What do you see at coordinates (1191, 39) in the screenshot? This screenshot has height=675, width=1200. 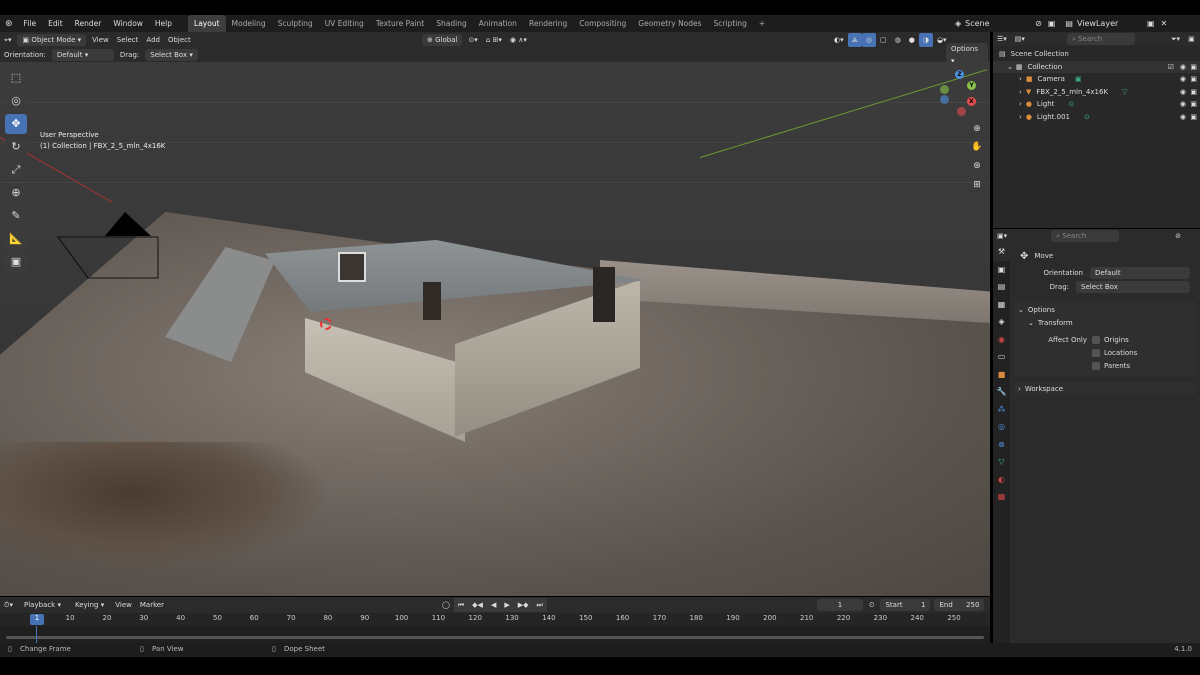 I see `new-collection-icon: ▣` at bounding box center [1191, 39].